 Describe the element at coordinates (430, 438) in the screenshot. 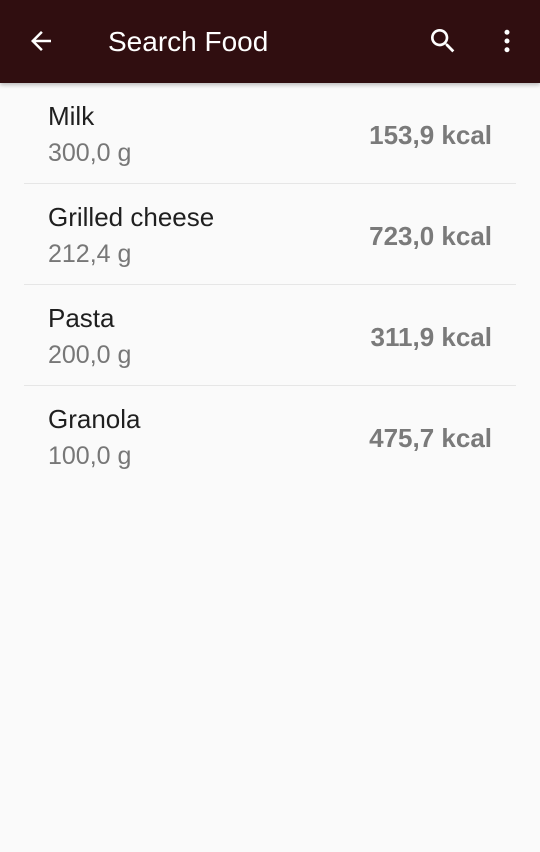

I see `food-kcal: 475,7 kcal` at that location.